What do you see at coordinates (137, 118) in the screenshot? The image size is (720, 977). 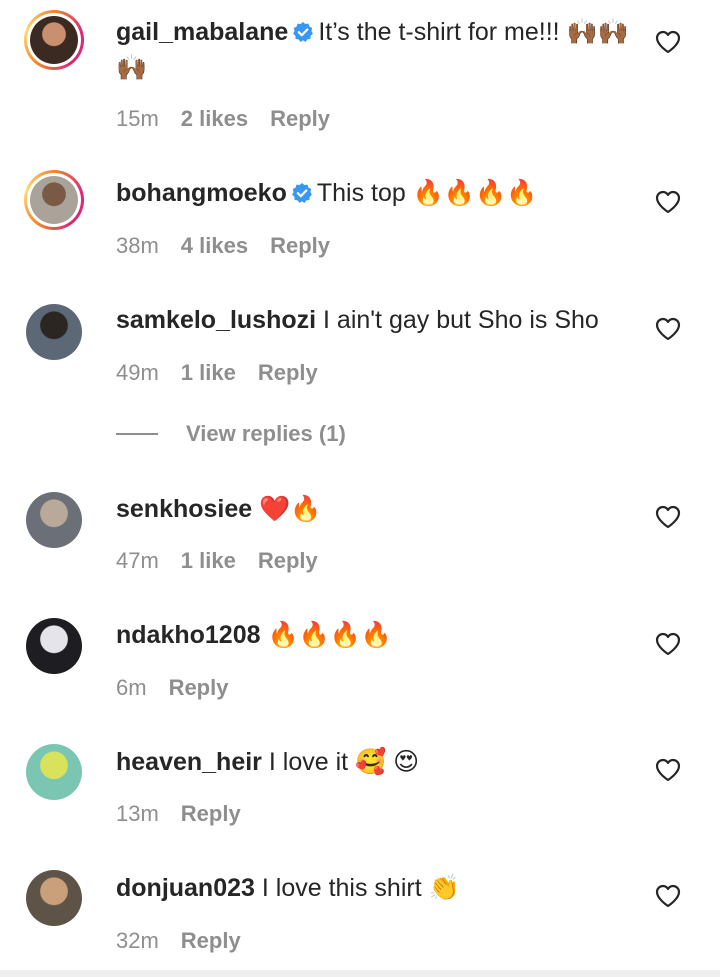 I see `comment-timestamp: 15m` at bounding box center [137, 118].